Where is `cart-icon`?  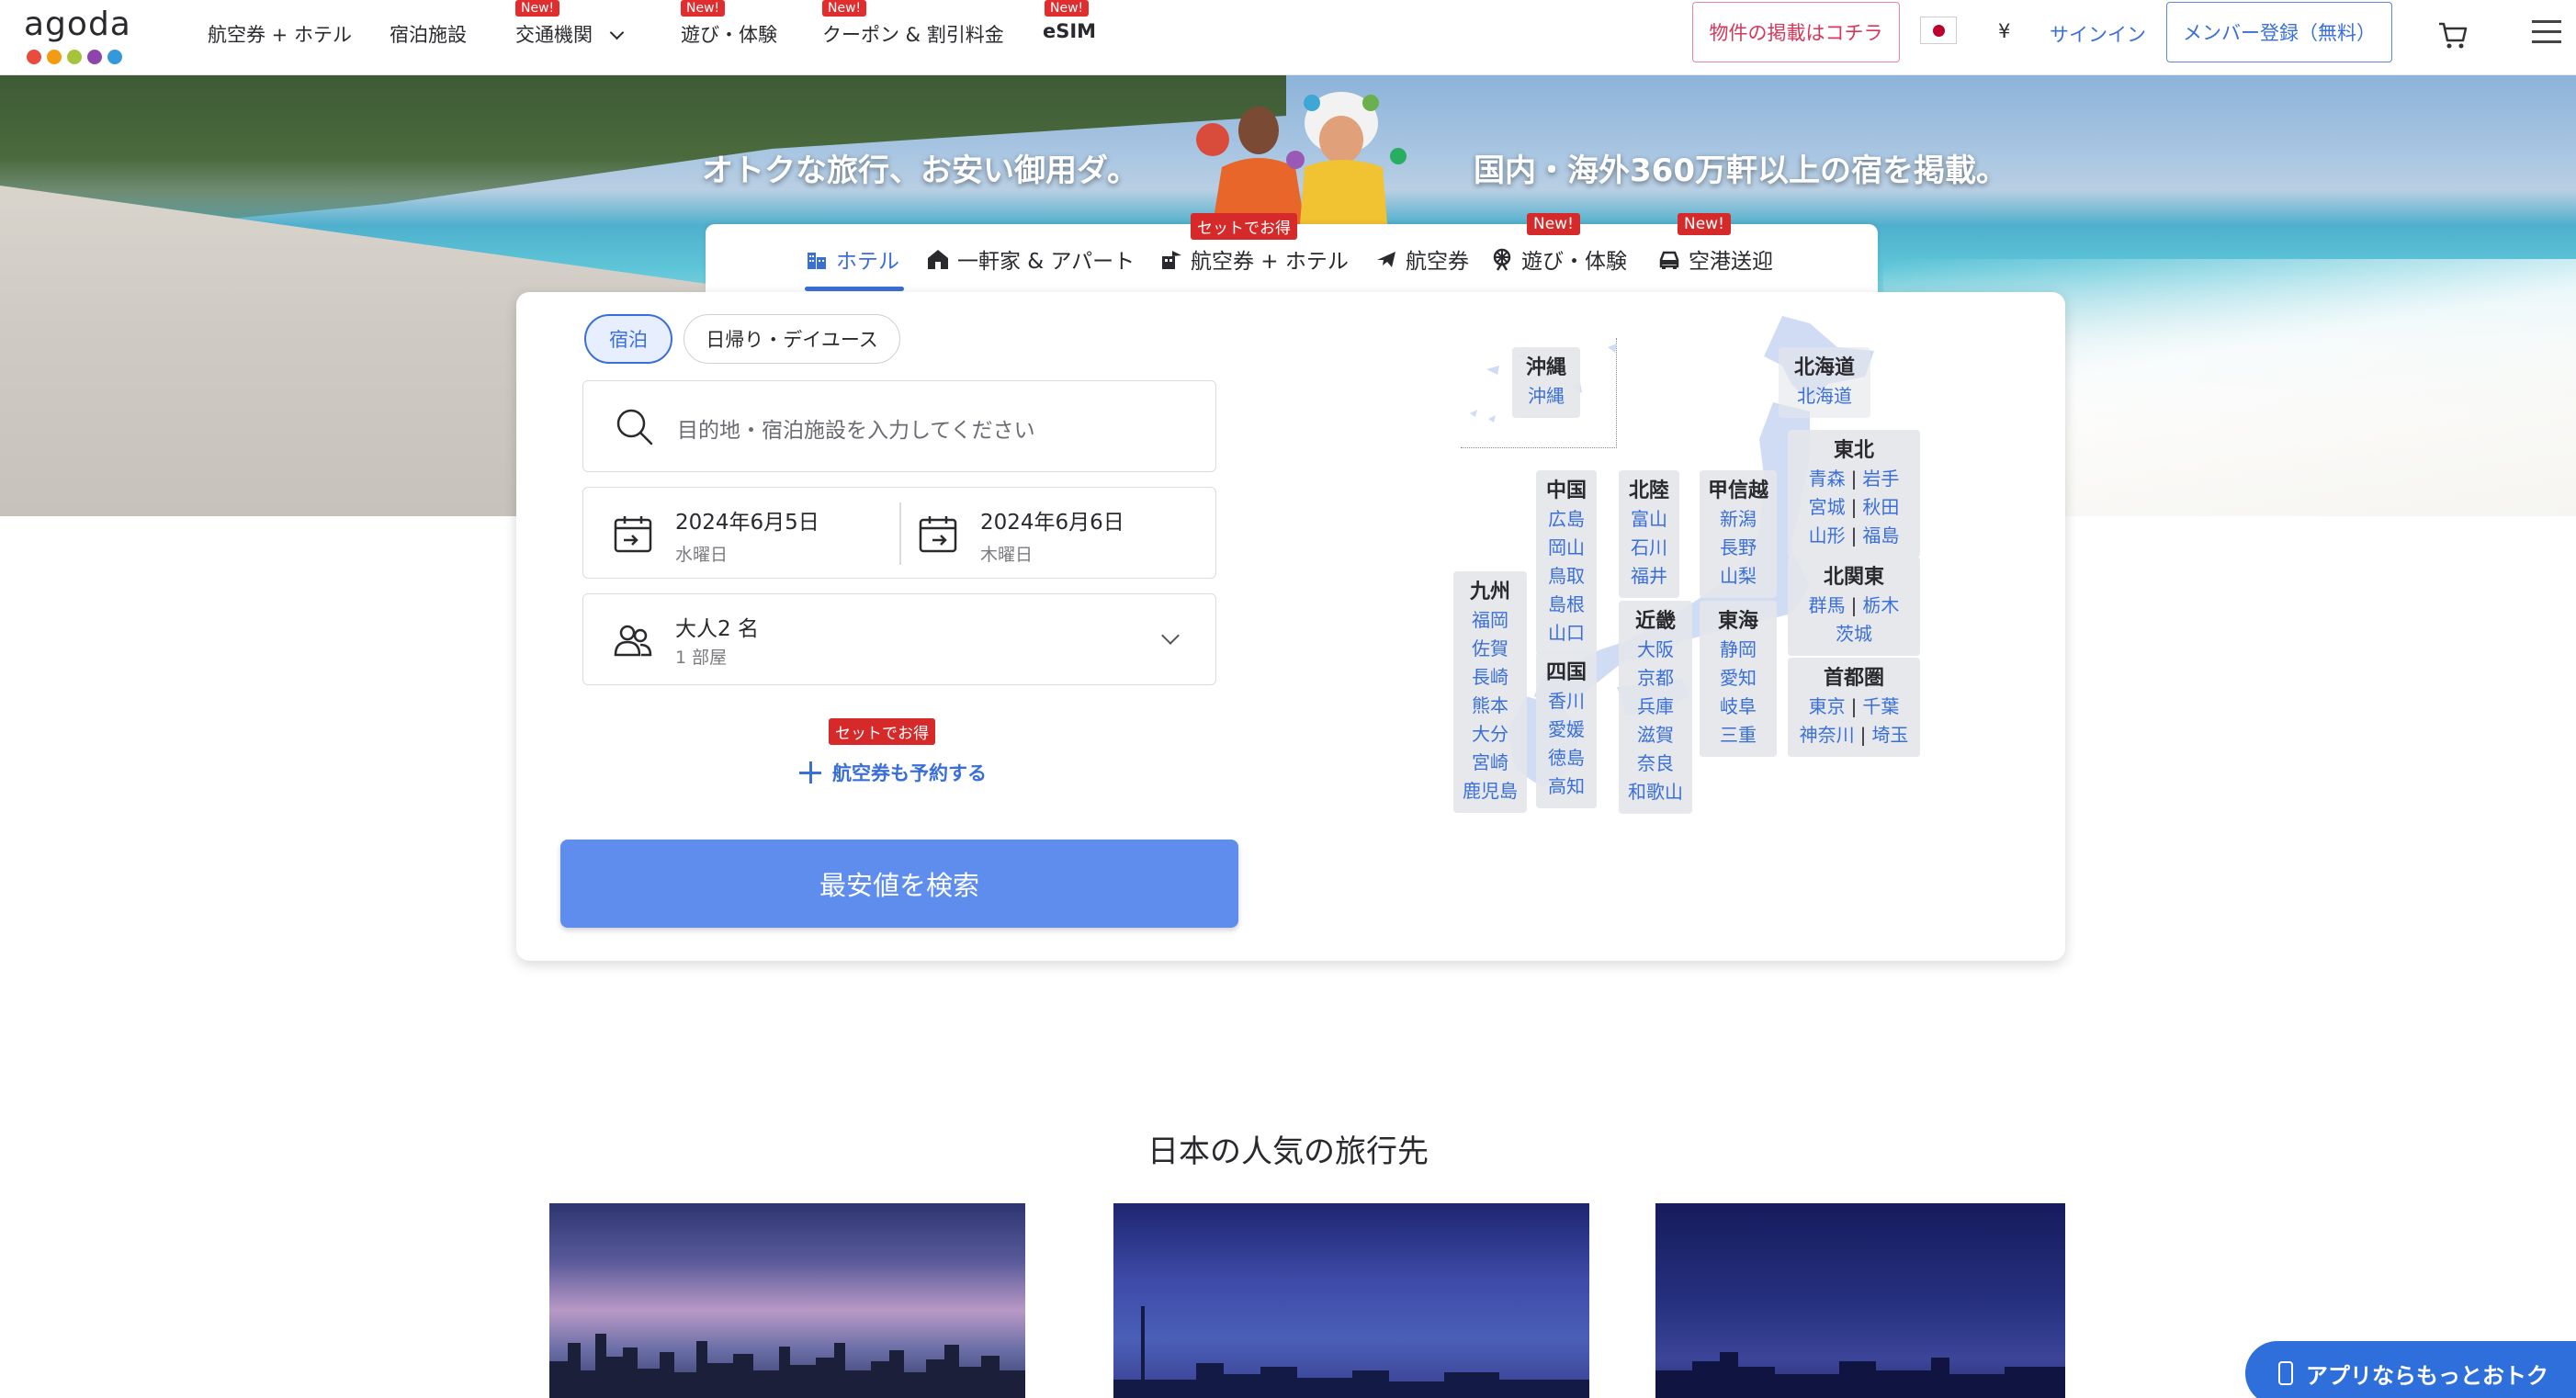 cart-icon is located at coordinates (2452, 35).